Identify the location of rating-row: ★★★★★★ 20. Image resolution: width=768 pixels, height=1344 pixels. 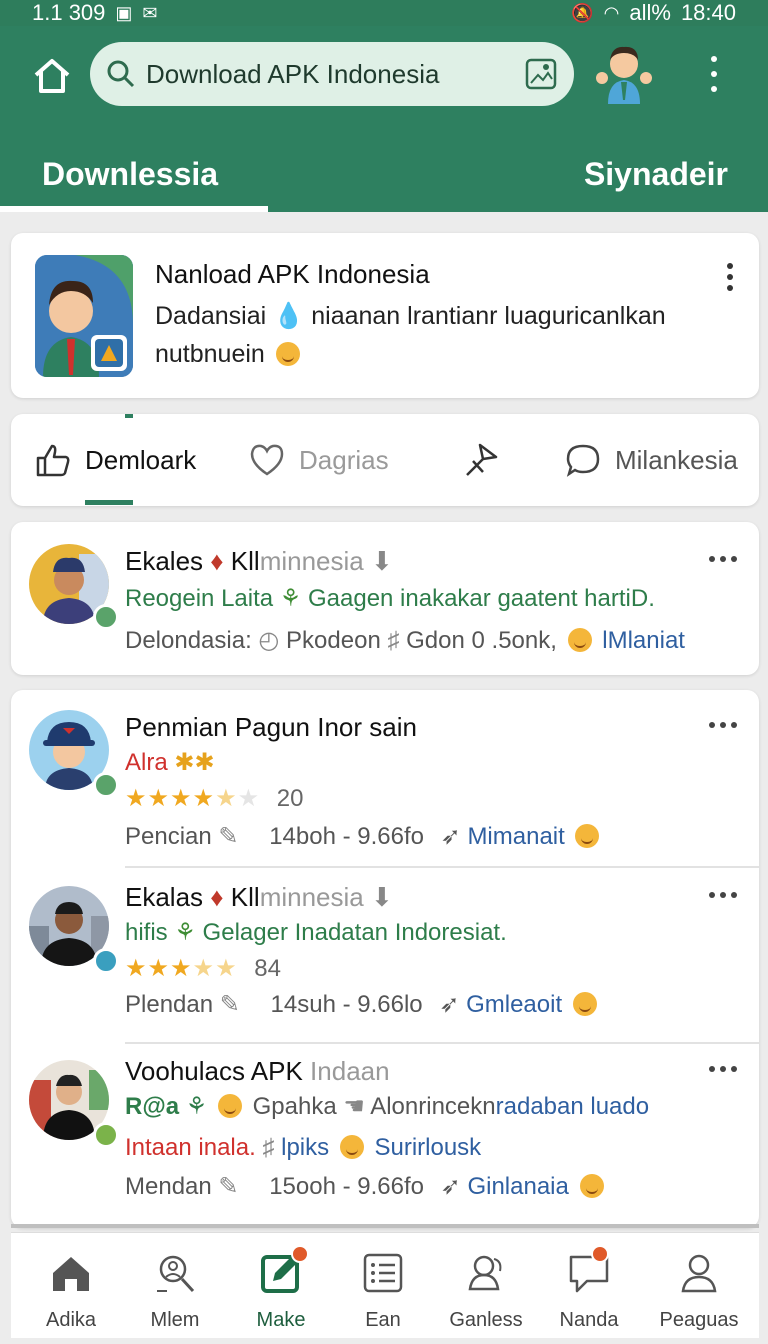
(214, 798).